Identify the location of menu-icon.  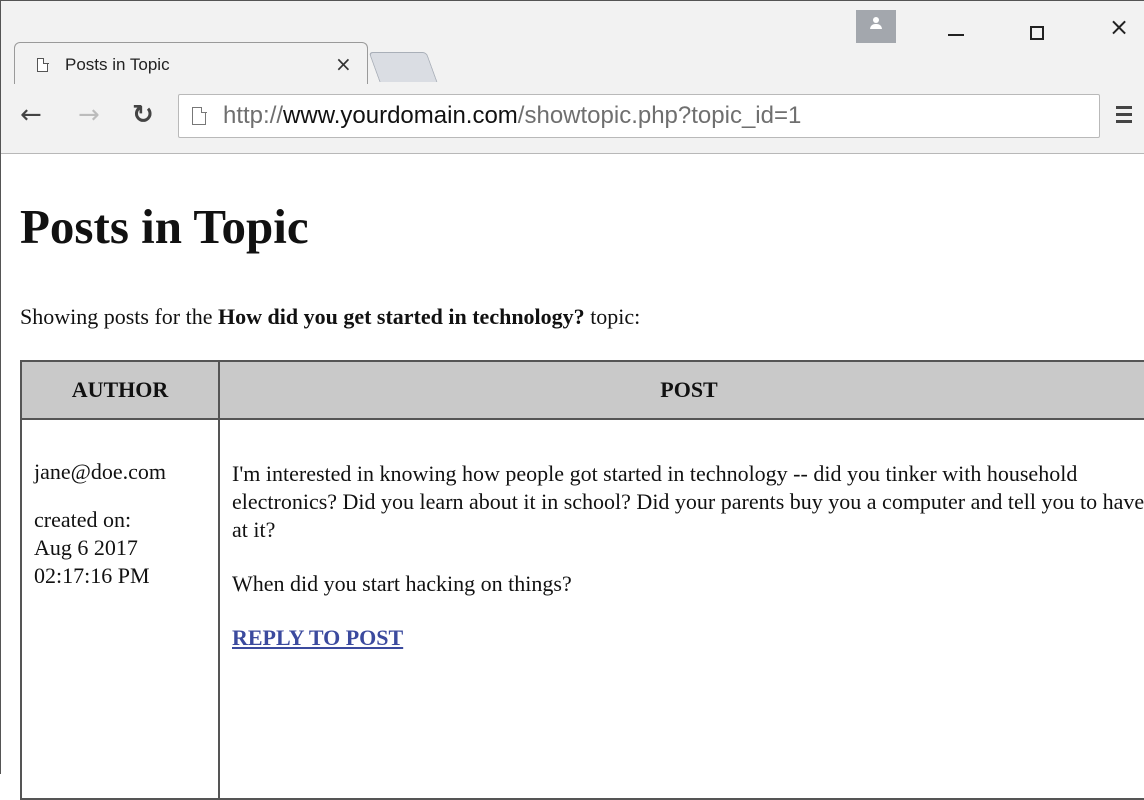
(1124, 116).